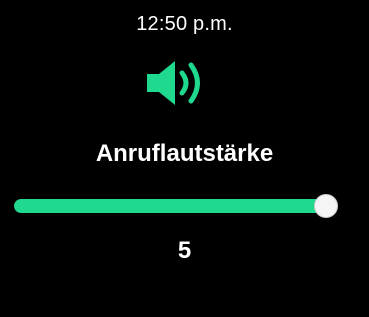  What do you see at coordinates (184, 24) in the screenshot?
I see `status-time: 12:50 p.m.` at bounding box center [184, 24].